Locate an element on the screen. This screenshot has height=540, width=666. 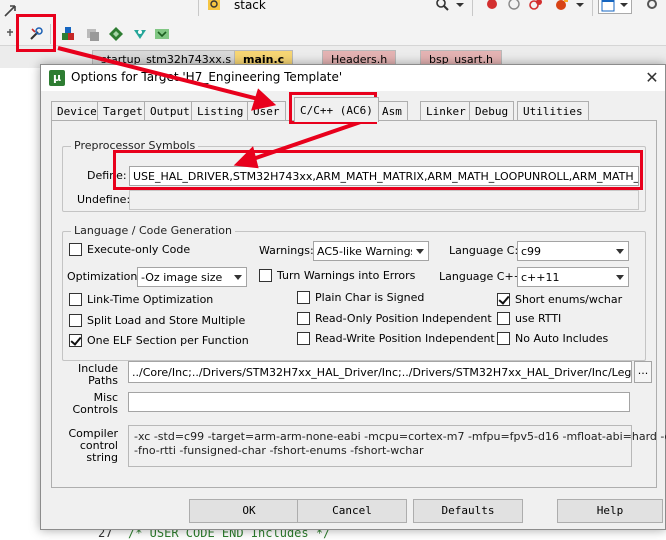
optimization-label: Optimization: is located at coordinates (104, 276).